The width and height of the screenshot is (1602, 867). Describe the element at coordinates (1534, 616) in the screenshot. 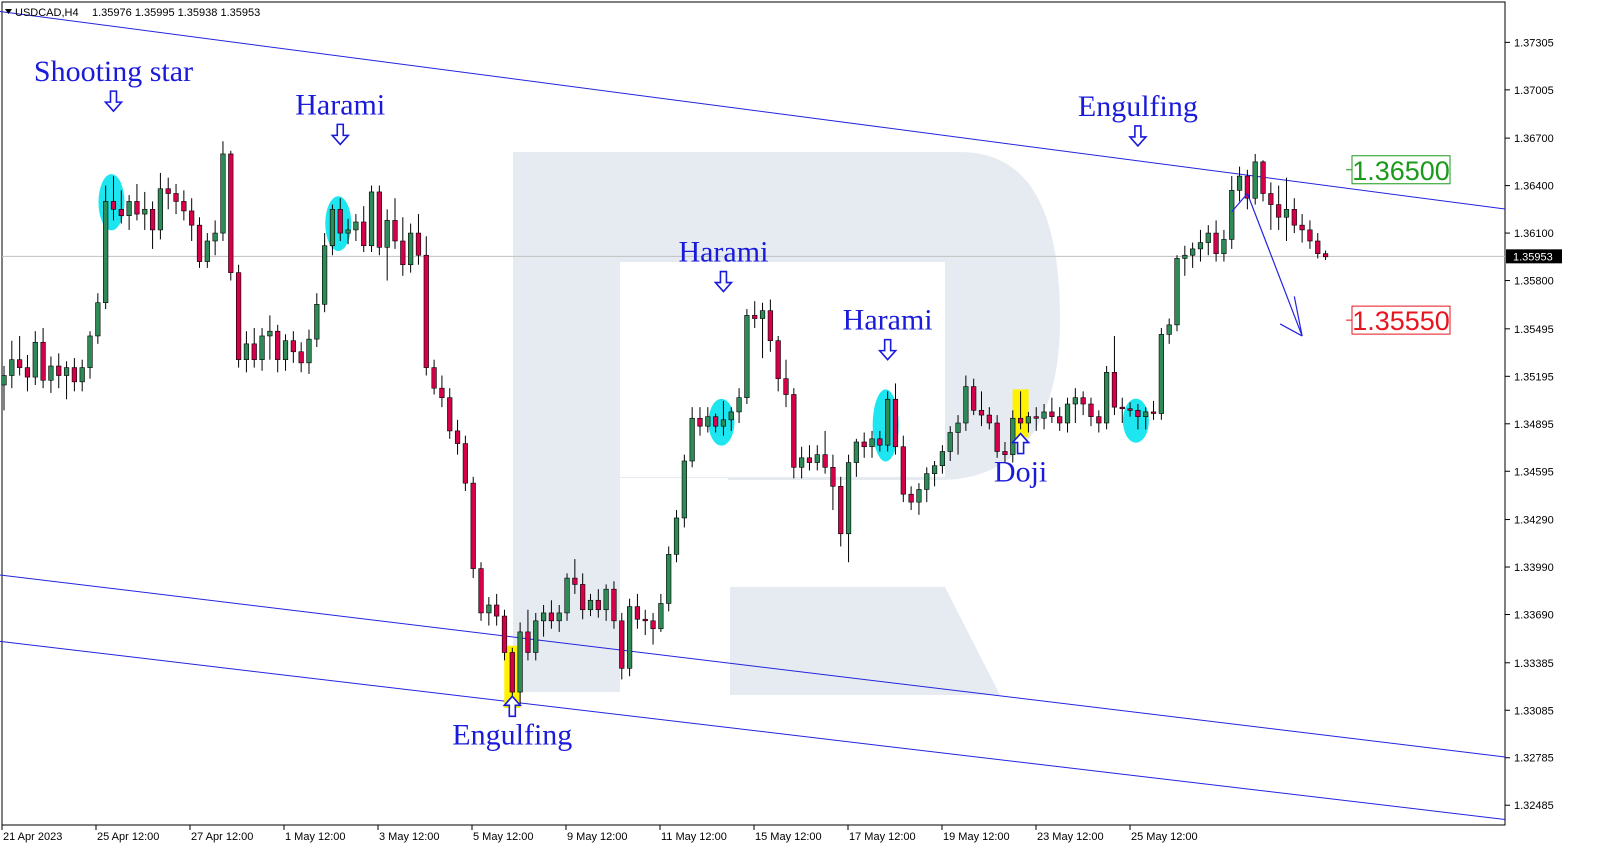

I see `y-tick-label: 1.33690` at that location.